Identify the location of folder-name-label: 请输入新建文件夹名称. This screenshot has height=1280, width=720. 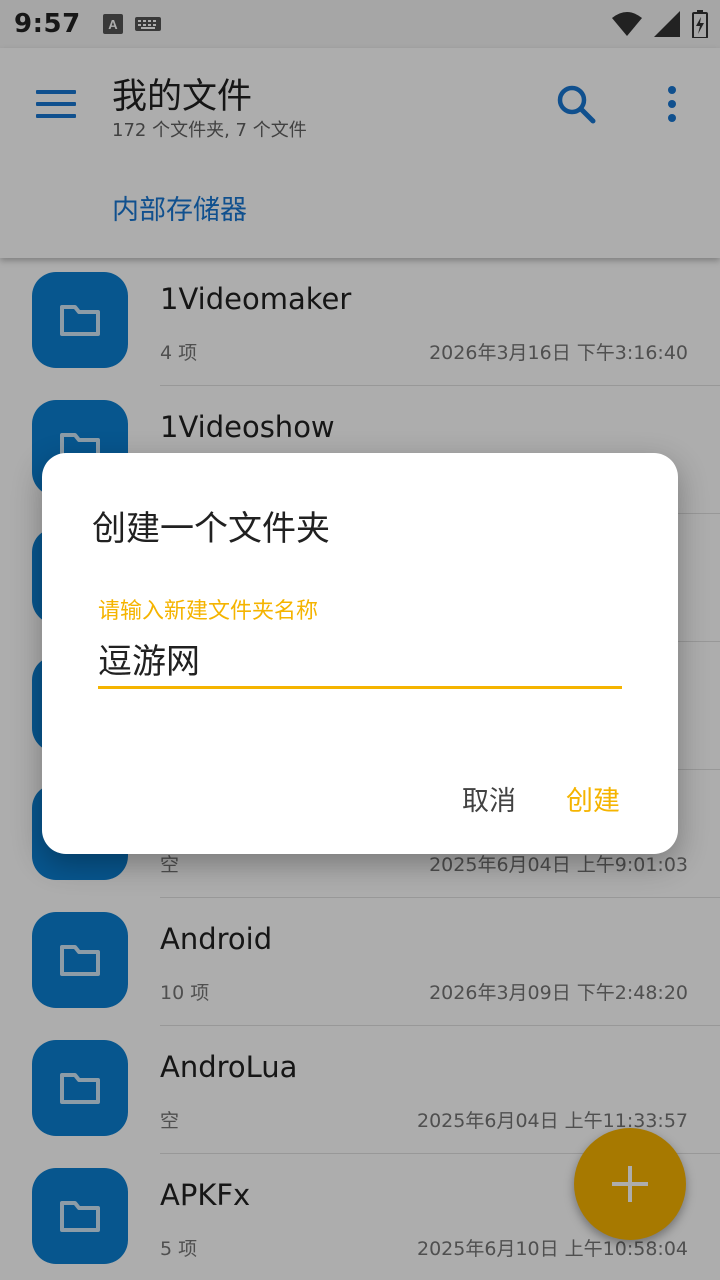
(208, 611).